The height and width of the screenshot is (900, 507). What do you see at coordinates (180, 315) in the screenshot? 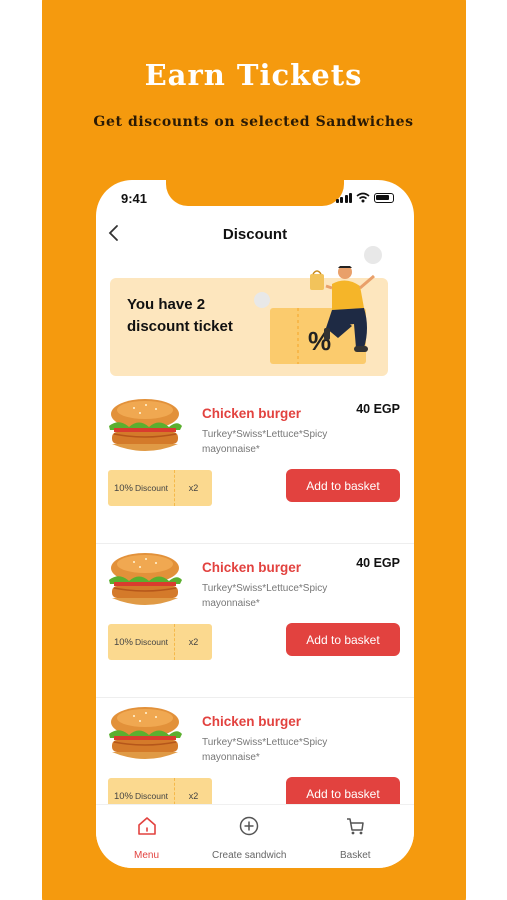
I see `banner-text: You have 2 discount ticket` at bounding box center [180, 315].